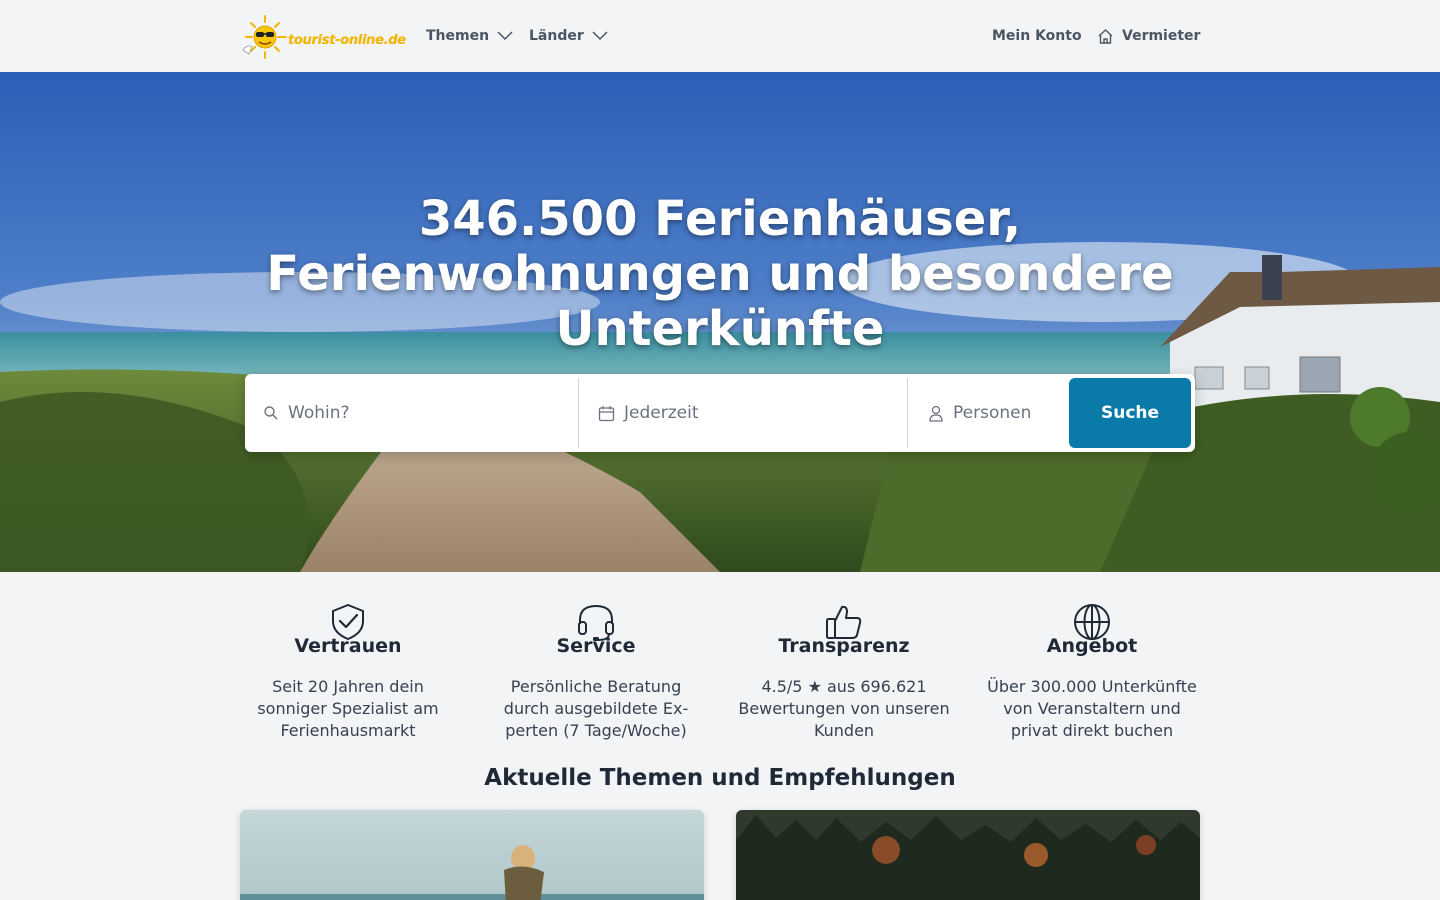  What do you see at coordinates (720, 778) in the screenshot?
I see `section-title: Aktuelle Themen und Empfehlungen` at bounding box center [720, 778].